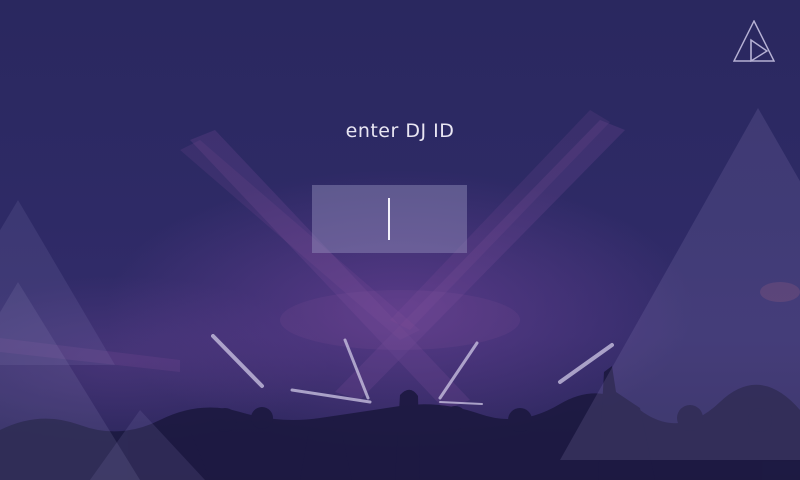 Image resolution: width=800 pixels, height=480 pixels. I want to click on dj-id-field, so click(389, 219).